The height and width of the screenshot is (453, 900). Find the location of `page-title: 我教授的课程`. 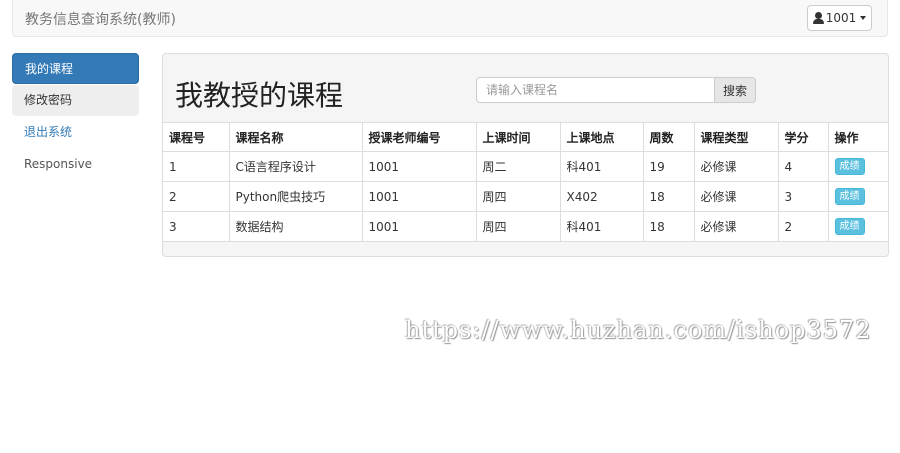

page-title: 我教授的课程 is located at coordinates (259, 95).